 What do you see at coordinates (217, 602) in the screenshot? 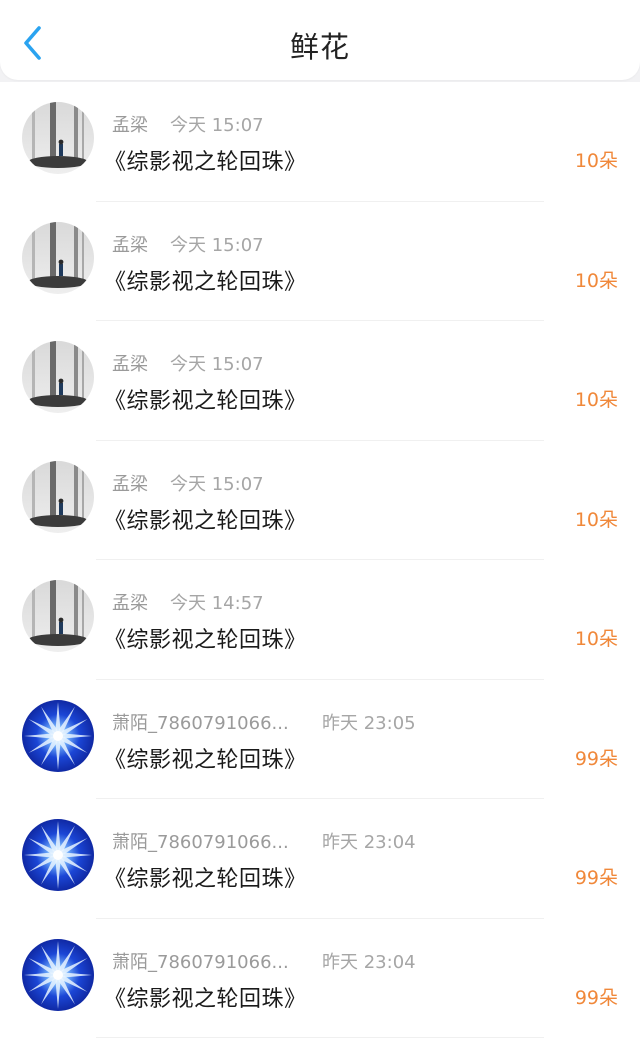
I see `timestamp: 今天 14:57` at bounding box center [217, 602].